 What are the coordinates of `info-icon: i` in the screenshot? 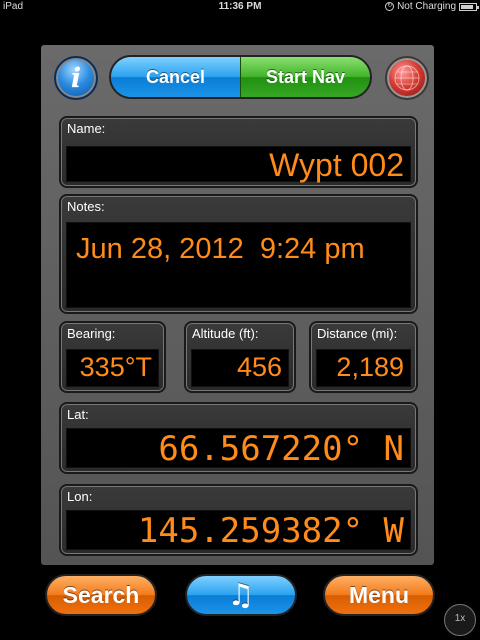 It's located at (76, 78).